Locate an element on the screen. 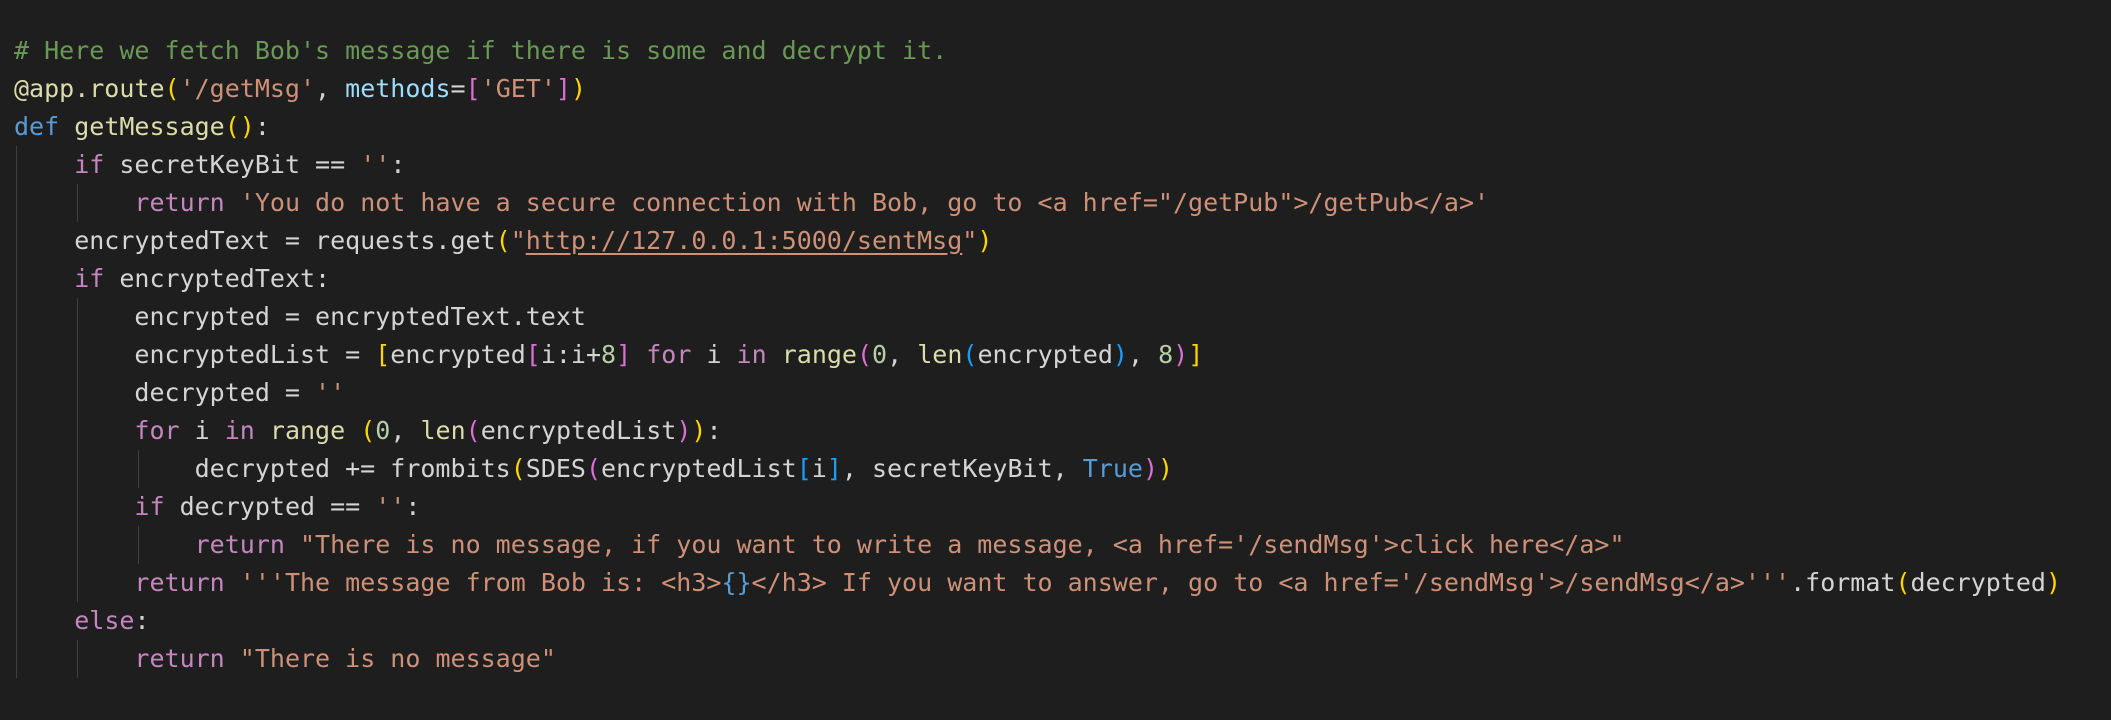  code-token: = is located at coordinates (458, 88).